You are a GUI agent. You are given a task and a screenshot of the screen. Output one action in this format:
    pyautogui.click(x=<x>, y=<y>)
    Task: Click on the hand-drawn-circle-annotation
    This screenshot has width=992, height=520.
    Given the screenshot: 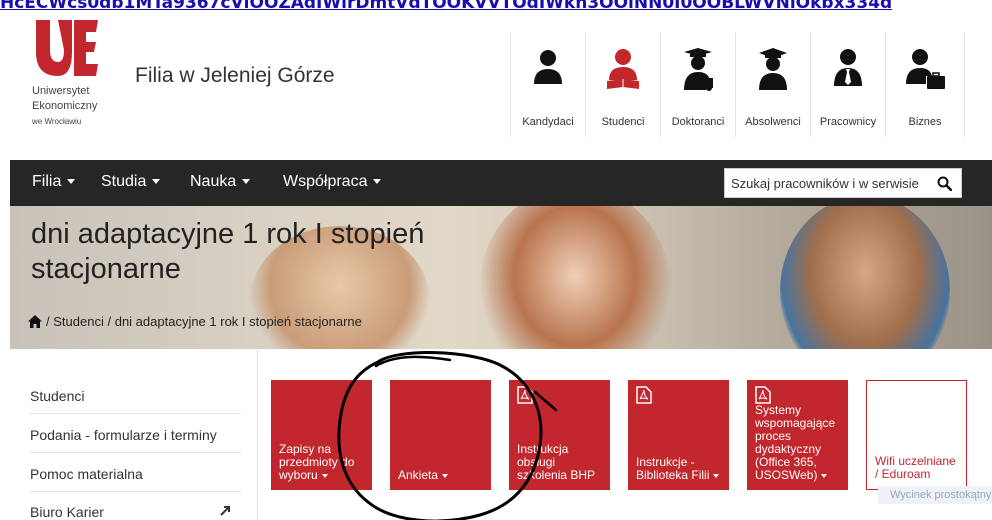 What is the action you would take?
    pyautogui.click(x=447, y=435)
    